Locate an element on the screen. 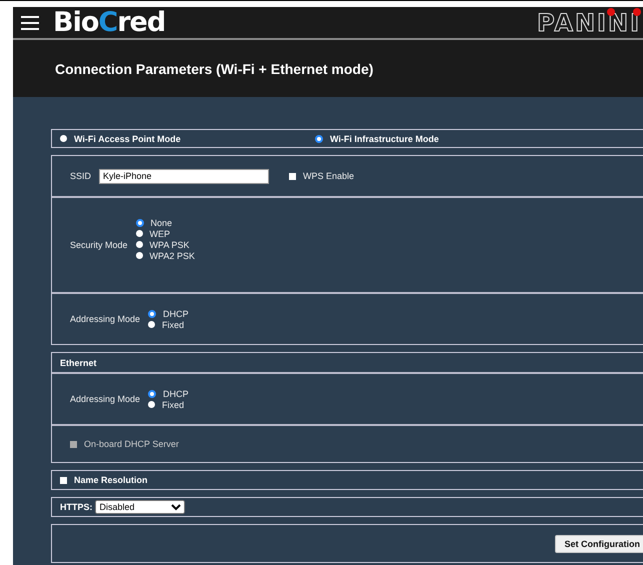  section-title: Ethernet is located at coordinates (78, 363).